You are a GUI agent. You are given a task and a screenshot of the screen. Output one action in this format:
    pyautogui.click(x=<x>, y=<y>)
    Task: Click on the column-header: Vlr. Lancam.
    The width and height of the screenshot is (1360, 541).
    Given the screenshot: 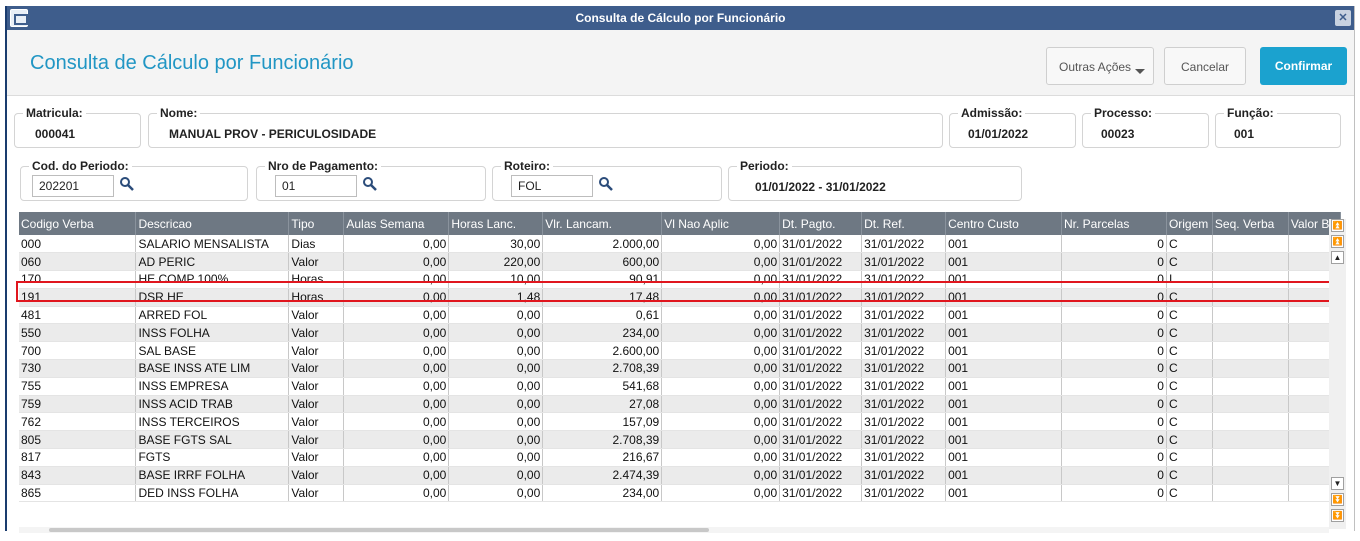 What is the action you would take?
    pyautogui.click(x=602, y=223)
    